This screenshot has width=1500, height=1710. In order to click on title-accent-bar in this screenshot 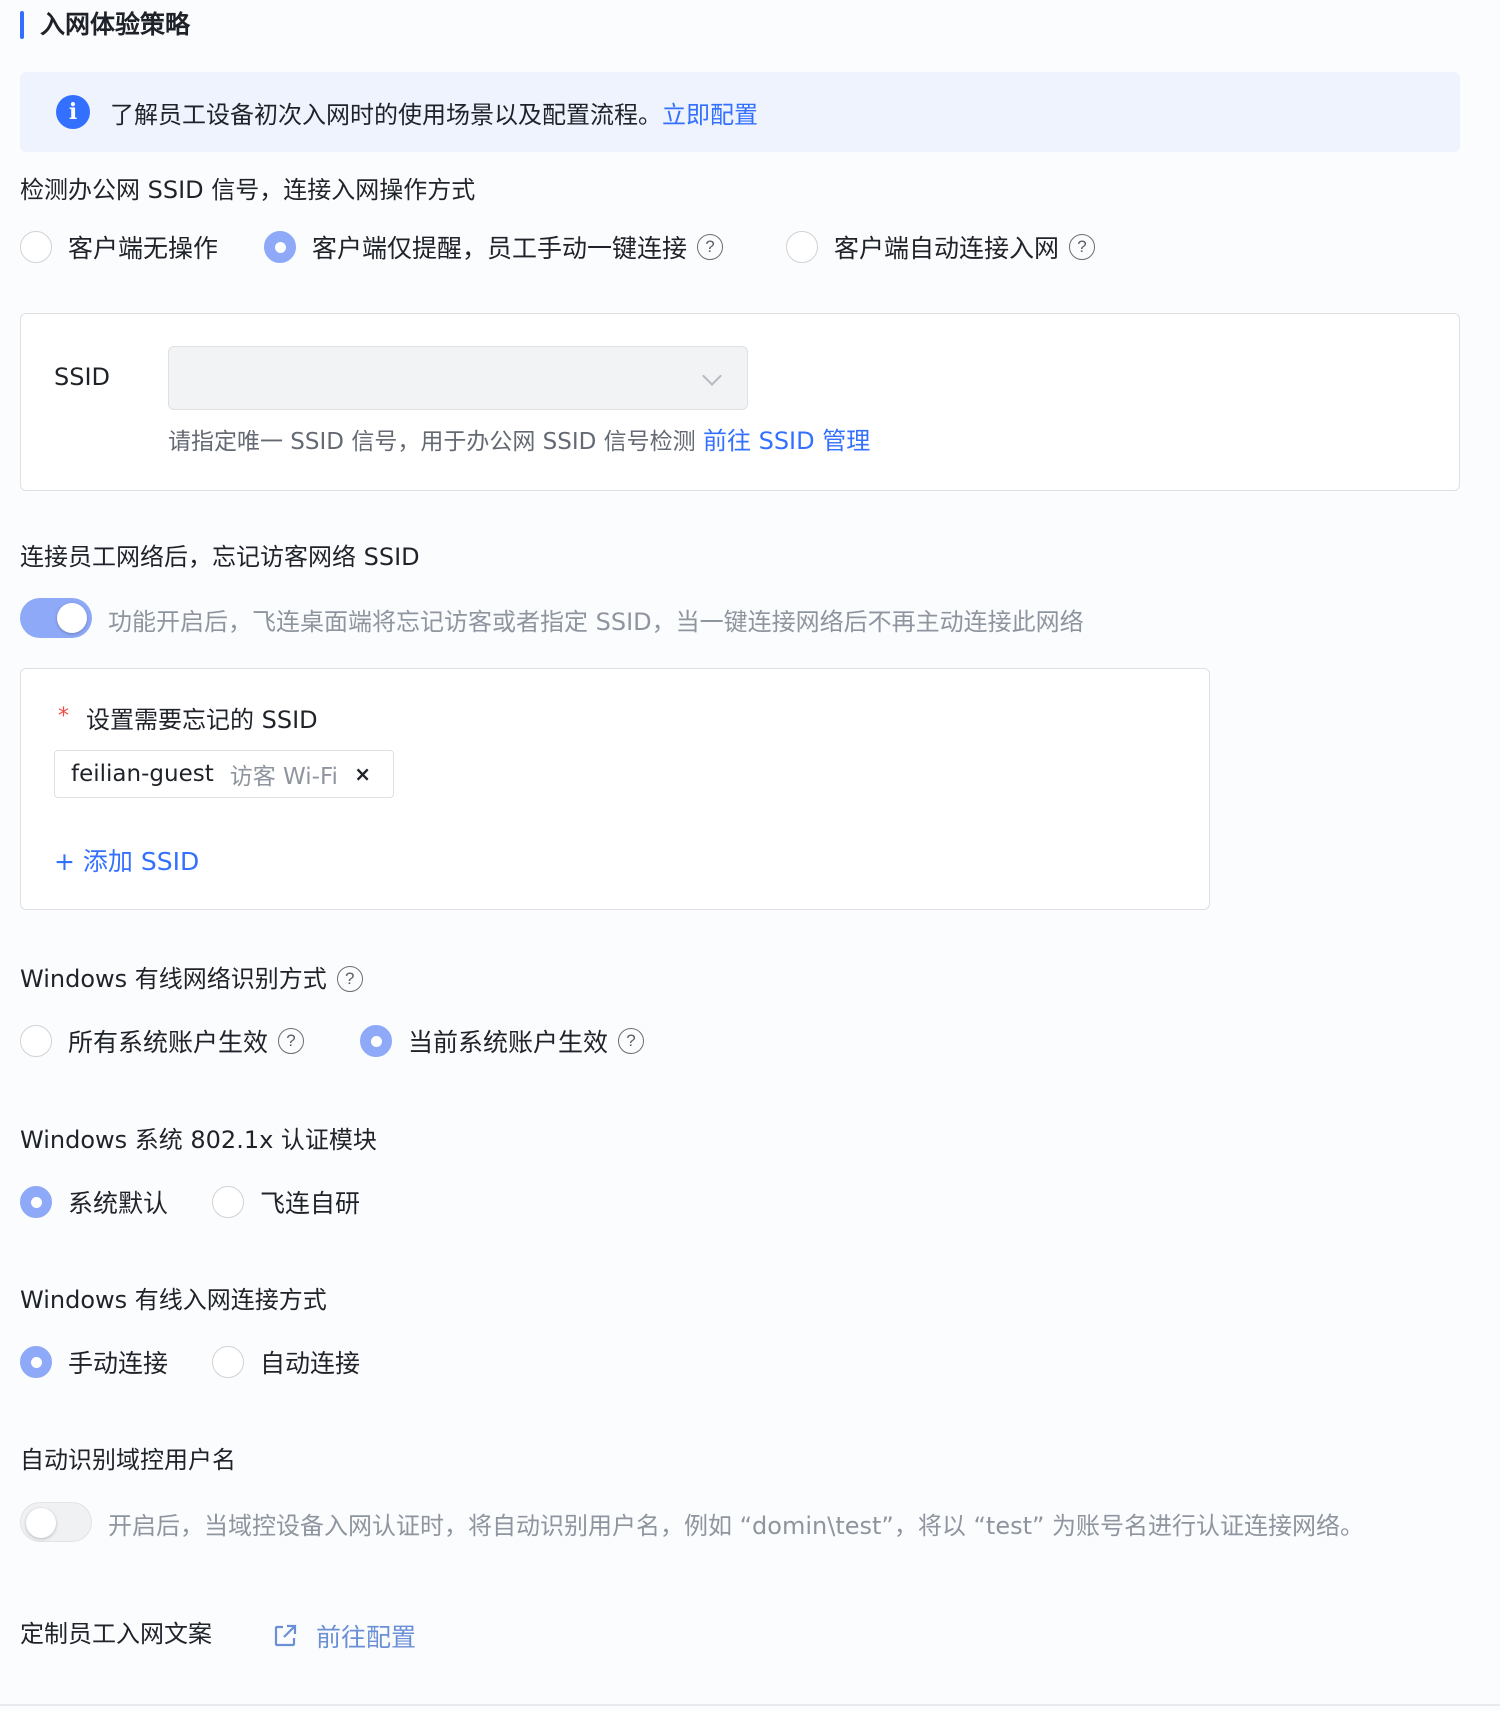, I will do `click(22, 25)`.